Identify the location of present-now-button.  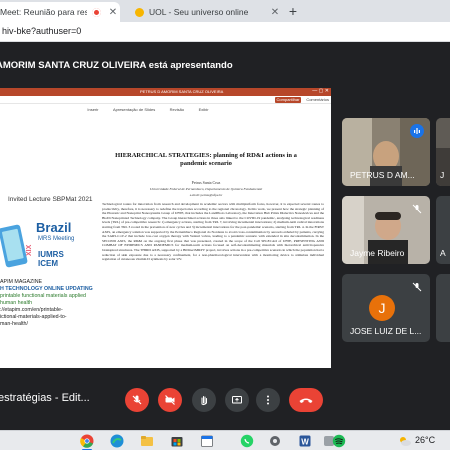
(237, 400).